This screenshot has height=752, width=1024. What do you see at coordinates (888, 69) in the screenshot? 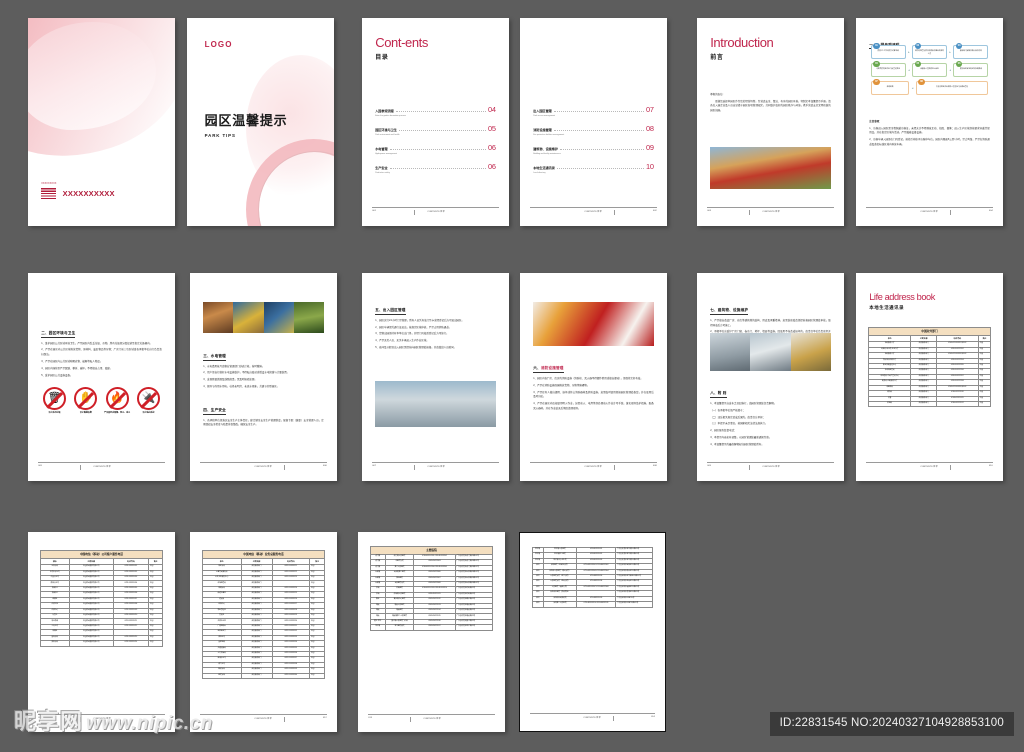
I see `flow-node: 04 访客凭有效证件至门岗登记换证` at bounding box center [888, 69].